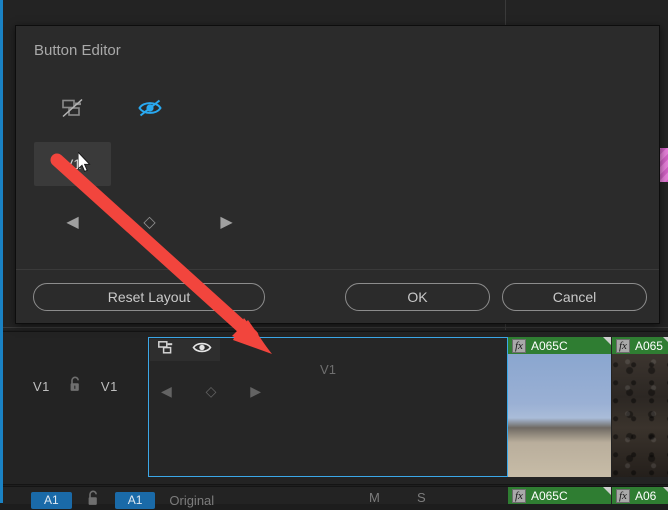 The height and width of the screenshot is (510, 668). I want to click on audio-track-index-left: A1, so click(51, 500).